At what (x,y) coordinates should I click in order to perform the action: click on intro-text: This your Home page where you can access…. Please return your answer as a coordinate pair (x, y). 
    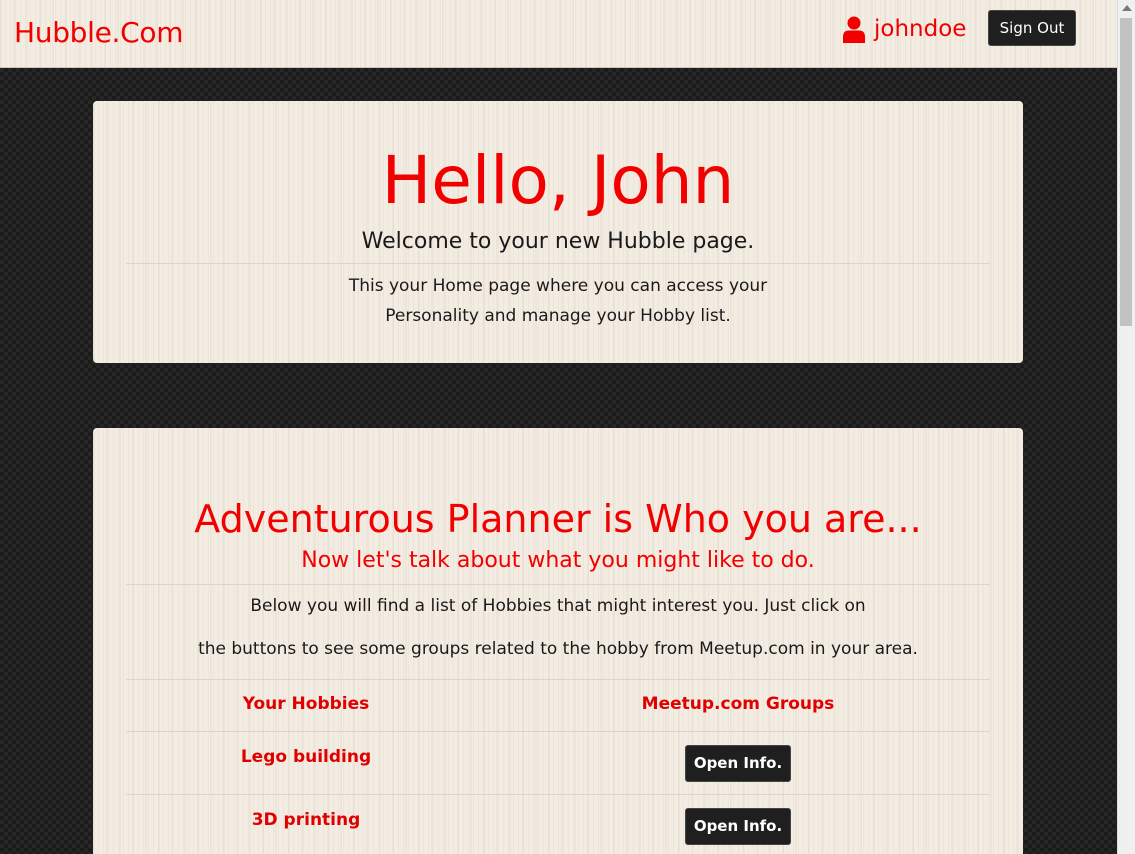
    Looking at the image, I should click on (558, 301).